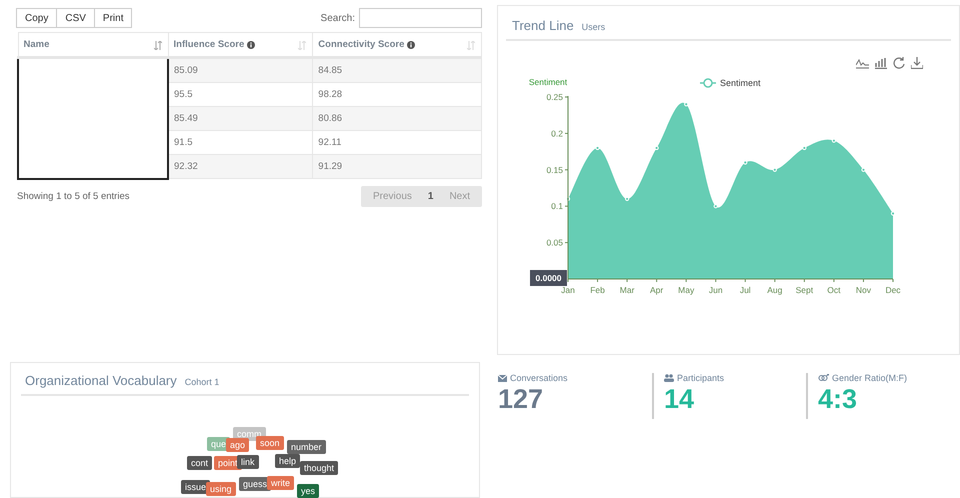 The height and width of the screenshot is (498, 960). What do you see at coordinates (557, 206) in the screenshot?
I see `y-tick-label: 0.1` at bounding box center [557, 206].